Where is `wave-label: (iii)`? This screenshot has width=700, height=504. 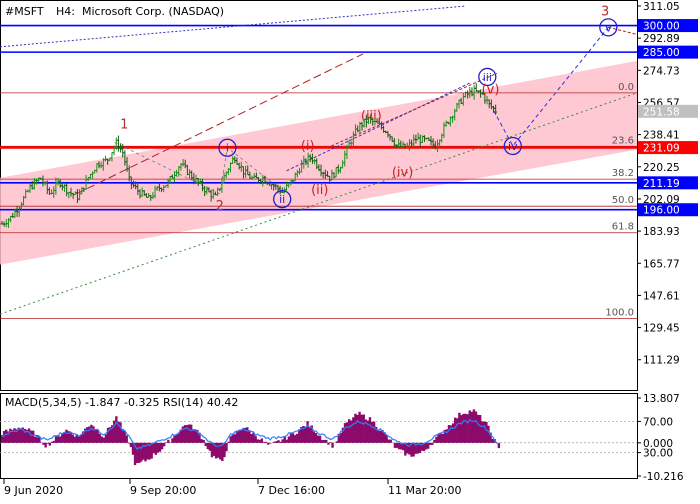 wave-label: (iii) is located at coordinates (371, 116).